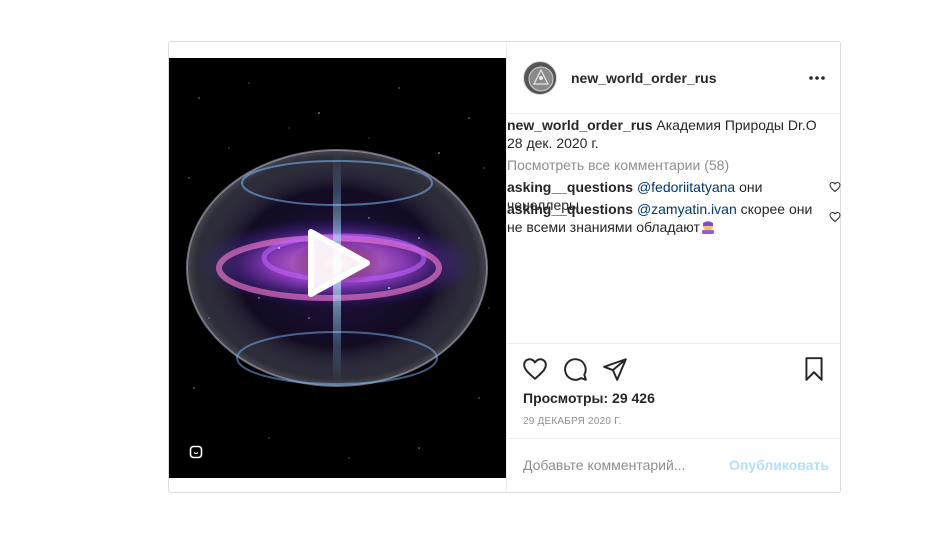  Describe the element at coordinates (779, 465) in the screenshot. I see `publish-button: Опубликовать` at that location.